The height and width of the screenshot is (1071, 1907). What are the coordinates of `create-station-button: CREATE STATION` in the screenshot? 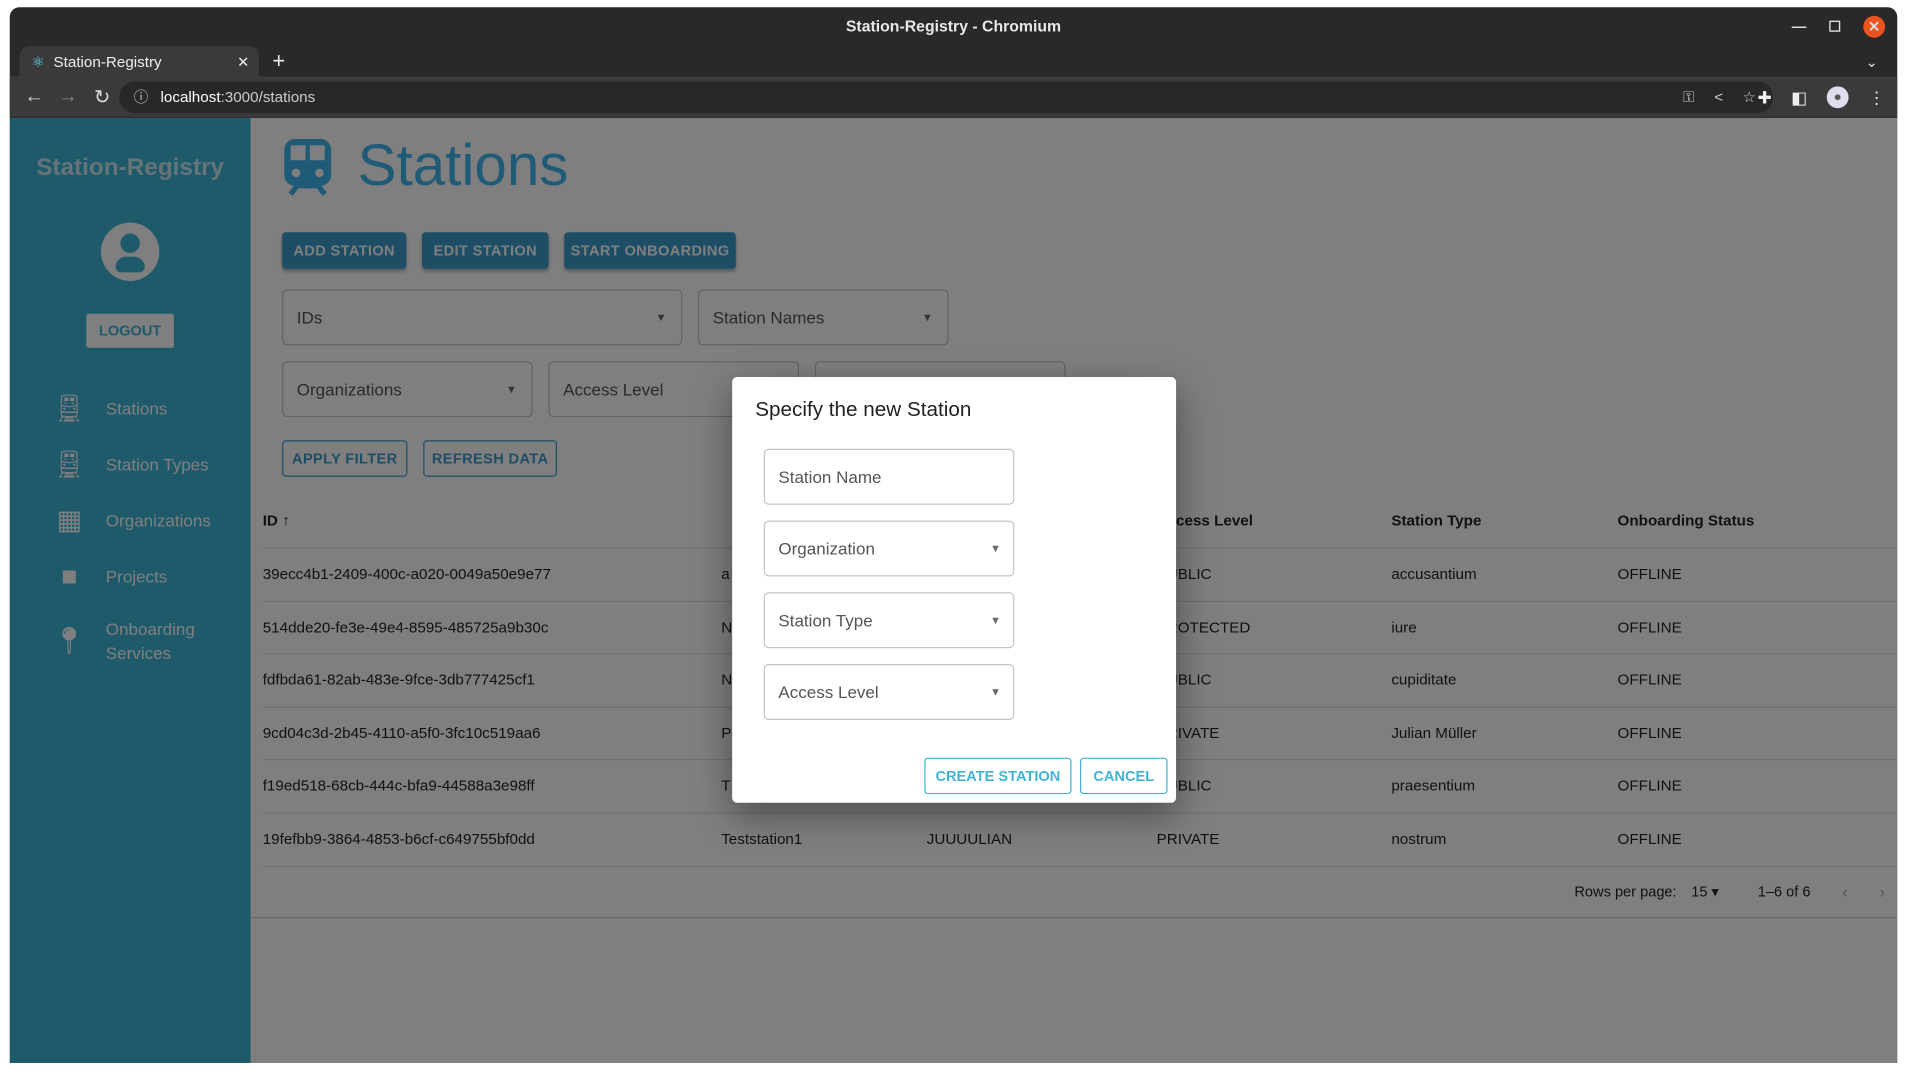 It's located at (998, 776).